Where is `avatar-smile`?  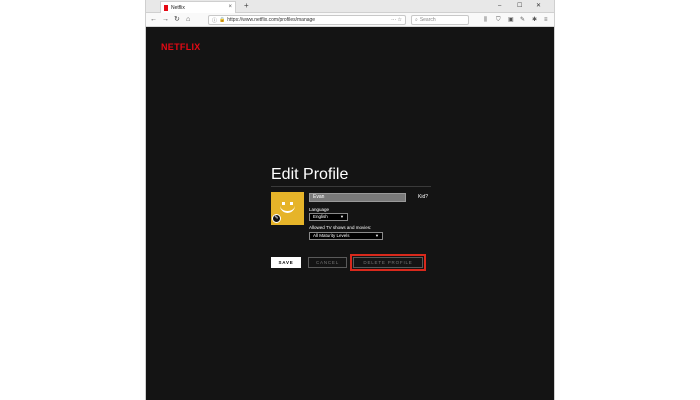
avatar-smile is located at coordinates (287, 208).